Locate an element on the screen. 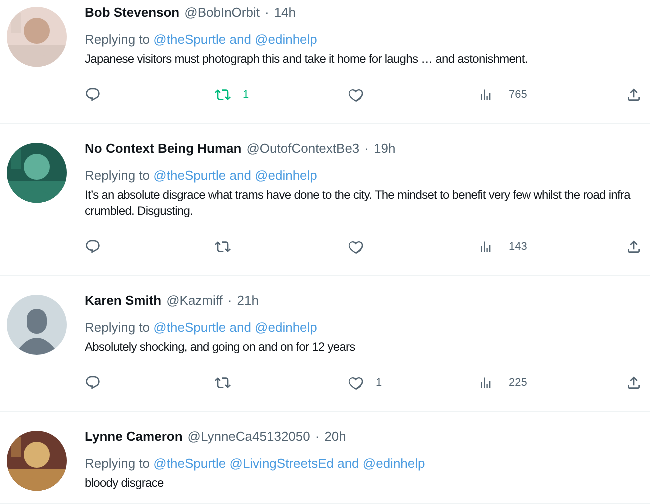  default-avatar-icon is located at coordinates (37, 325).